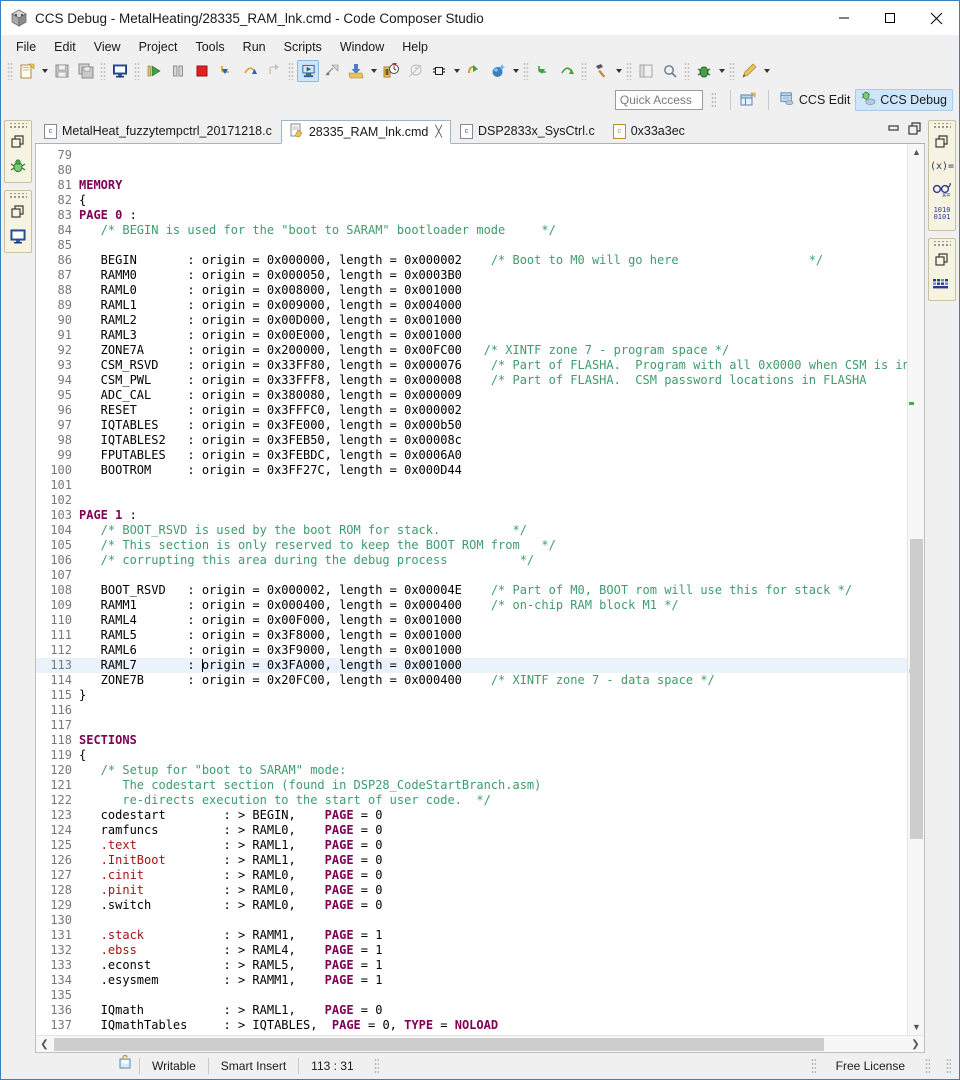 This screenshot has height=1080, width=960. I want to click on suspend-icon, so click(178, 71).